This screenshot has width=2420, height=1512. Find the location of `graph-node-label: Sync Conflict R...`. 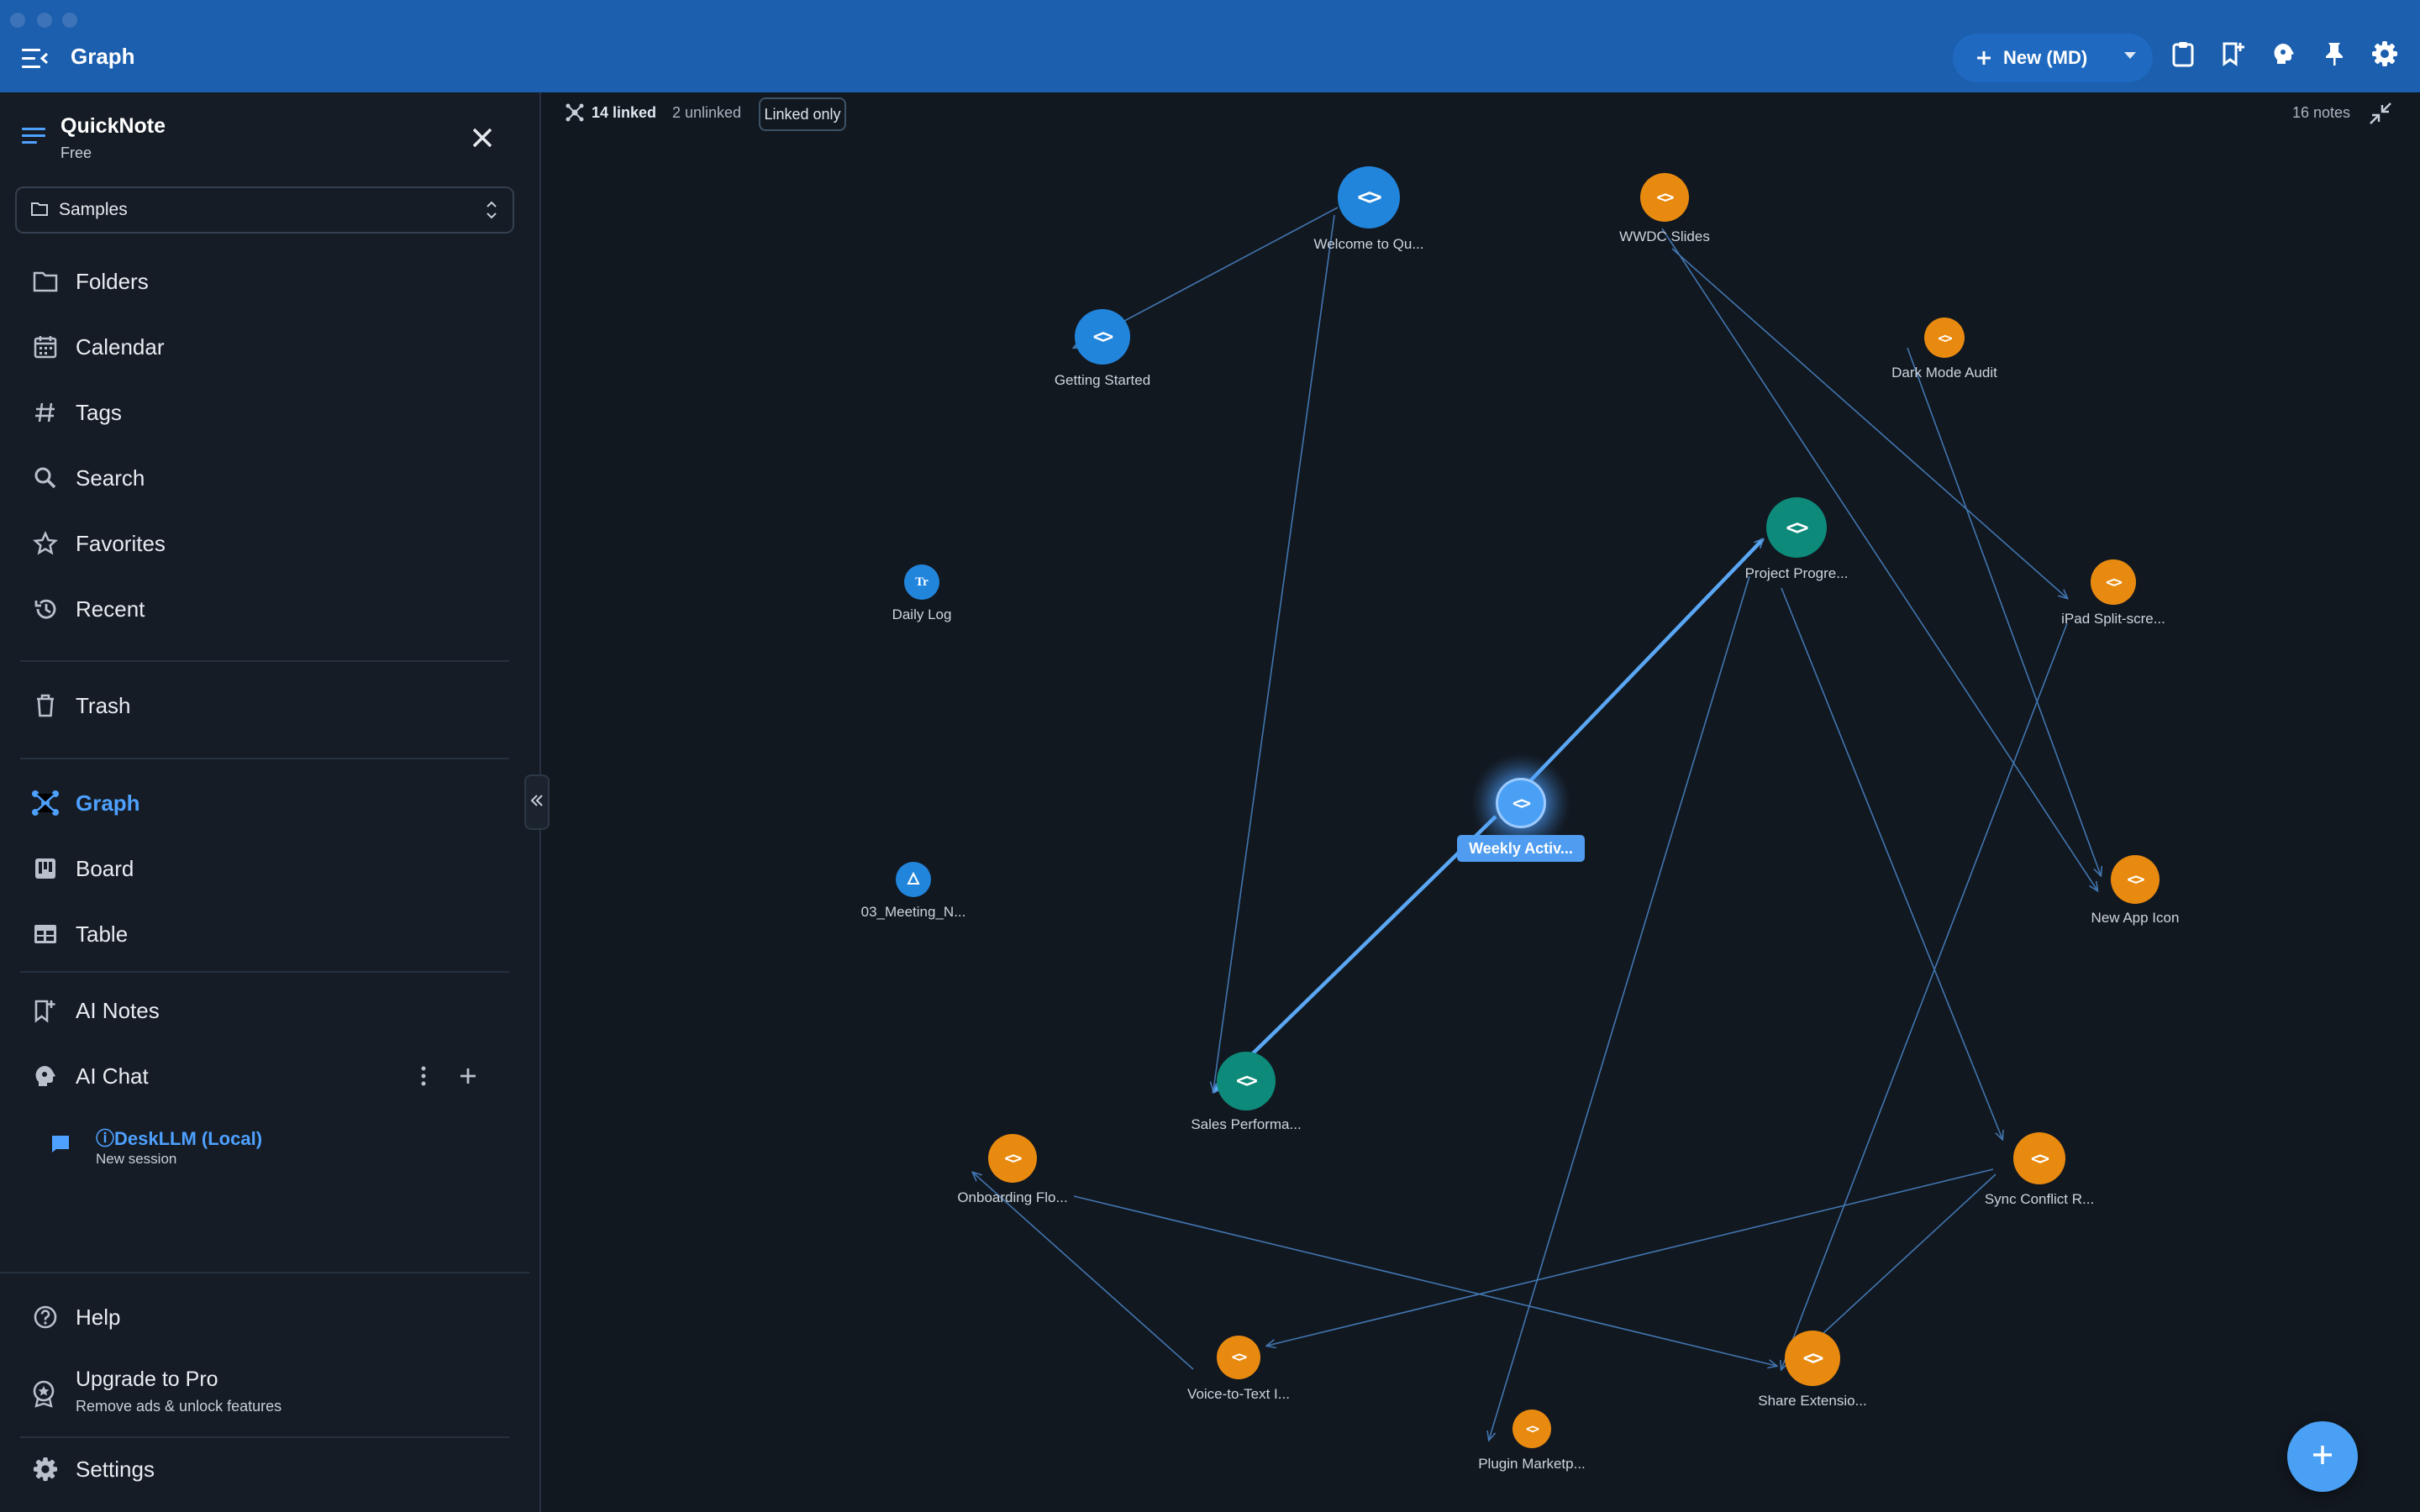

graph-node-label: Sync Conflict R... is located at coordinates (2040, 1199).